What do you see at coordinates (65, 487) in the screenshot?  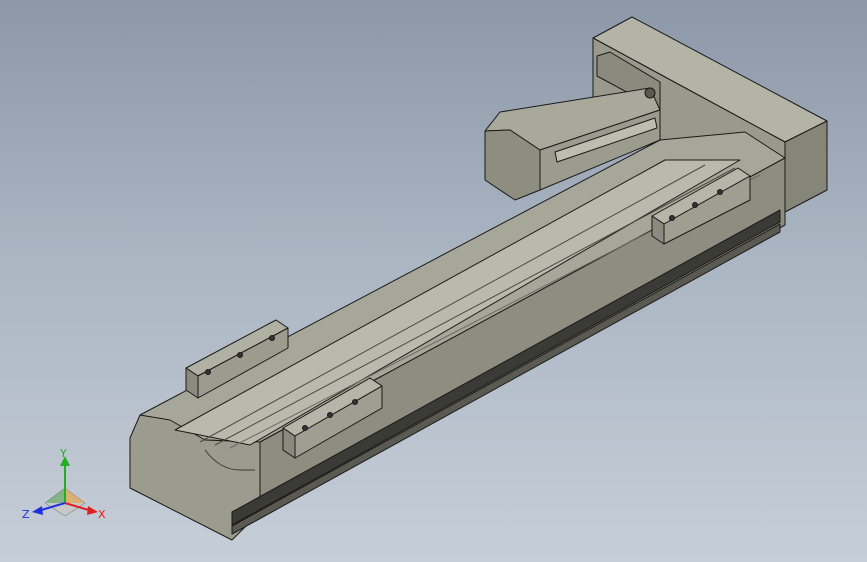 I see `coordinate-triad: Y X Z` at bounding box center [65, 487].